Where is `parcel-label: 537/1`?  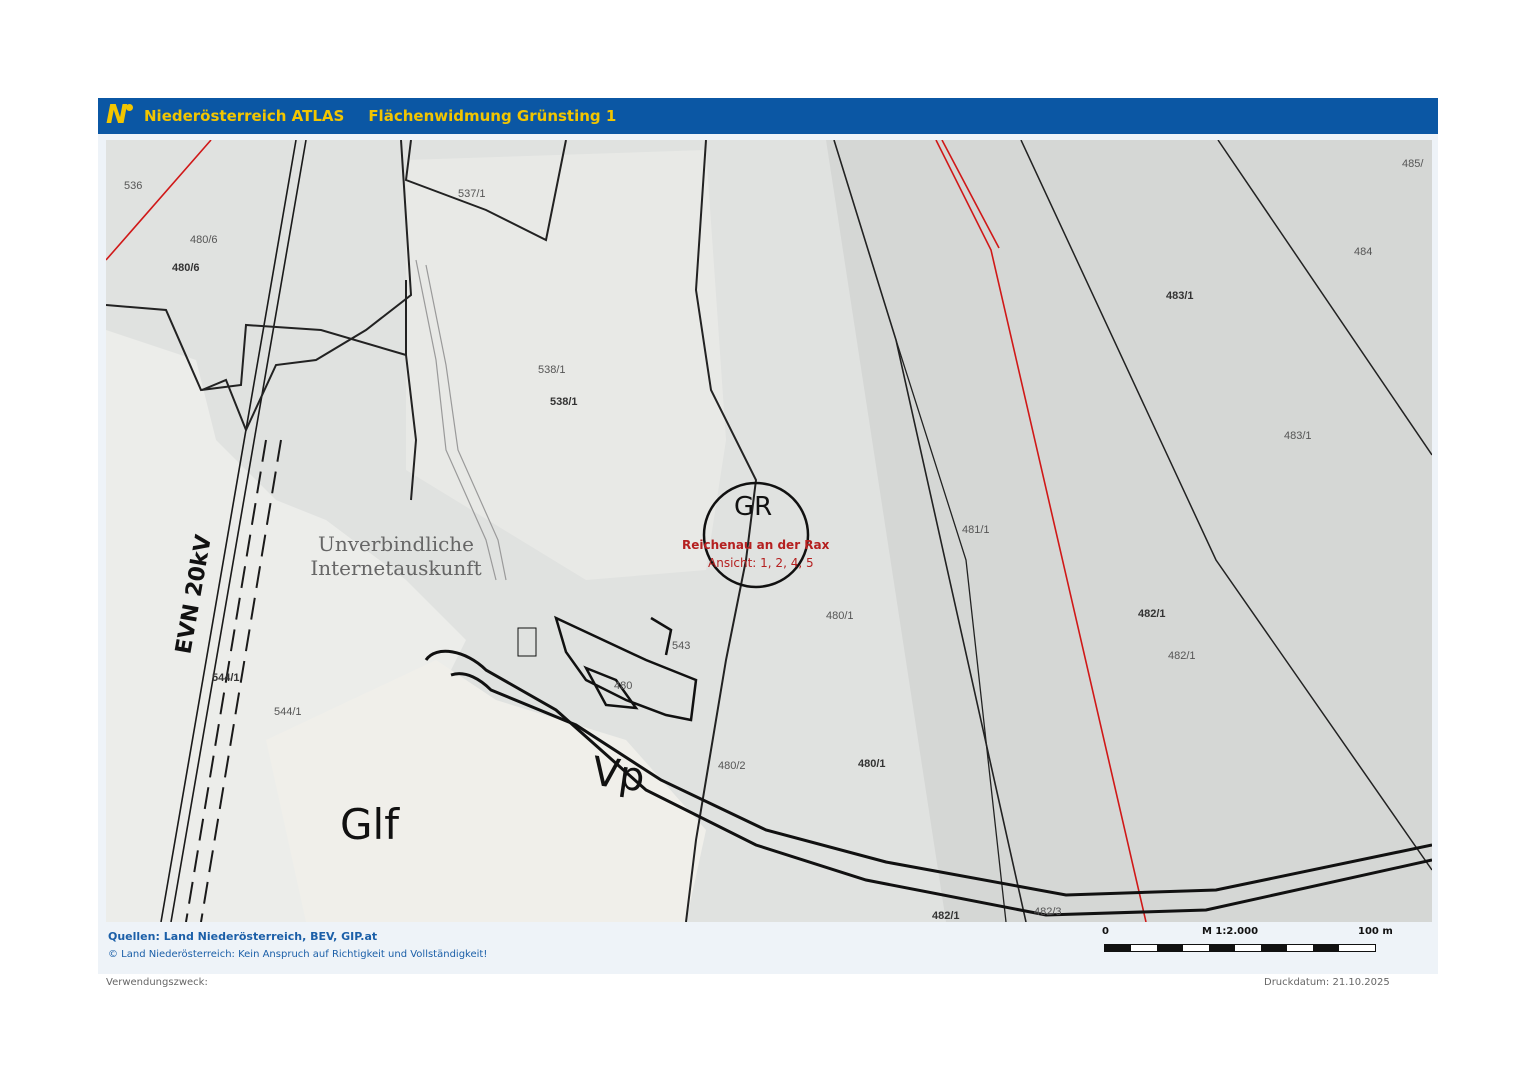
parcel-label: 537/1 is located at coordinates (472, 194).